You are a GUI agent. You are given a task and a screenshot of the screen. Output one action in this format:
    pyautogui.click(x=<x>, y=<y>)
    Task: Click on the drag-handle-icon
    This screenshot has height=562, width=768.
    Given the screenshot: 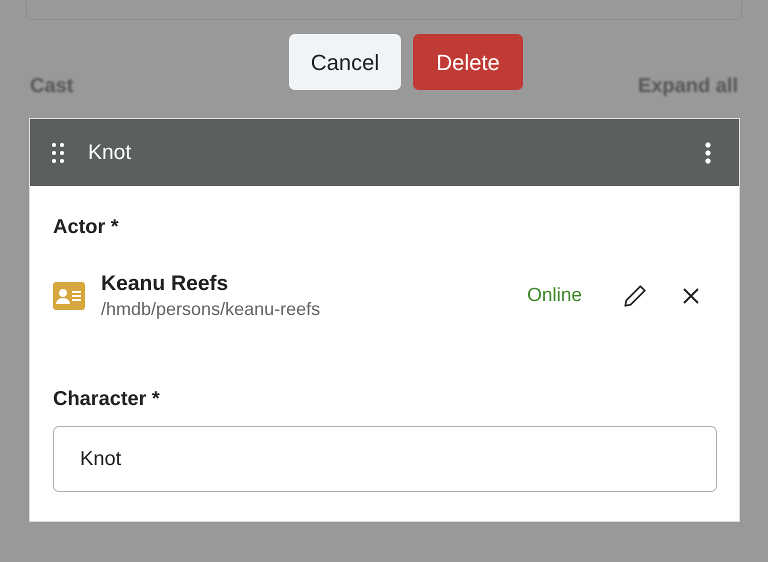 What is the action you would take?
    pyautogui.click(x=58, y=152)
    